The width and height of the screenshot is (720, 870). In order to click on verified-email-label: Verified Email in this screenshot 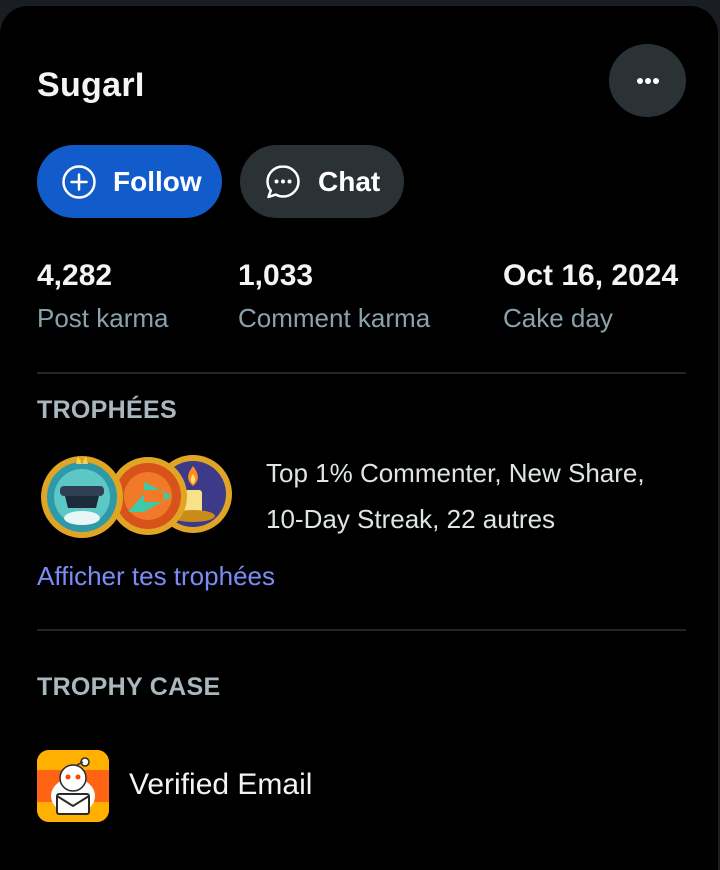, I will do `click(221, 784)`.